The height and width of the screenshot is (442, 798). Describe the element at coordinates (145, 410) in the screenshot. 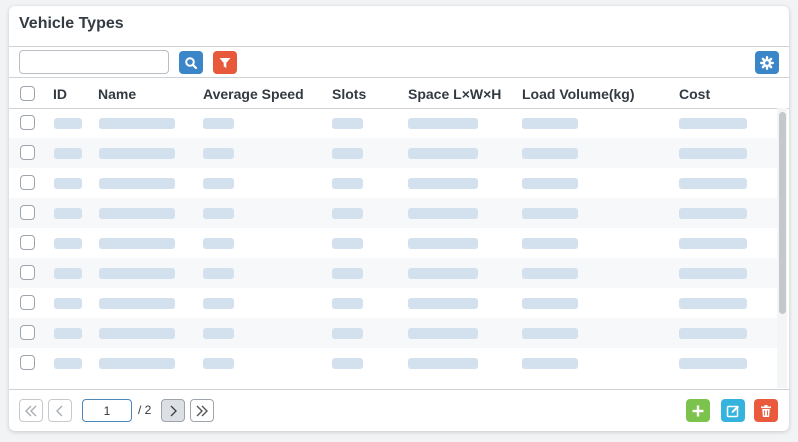

I see `page-total: / 2` at that location.